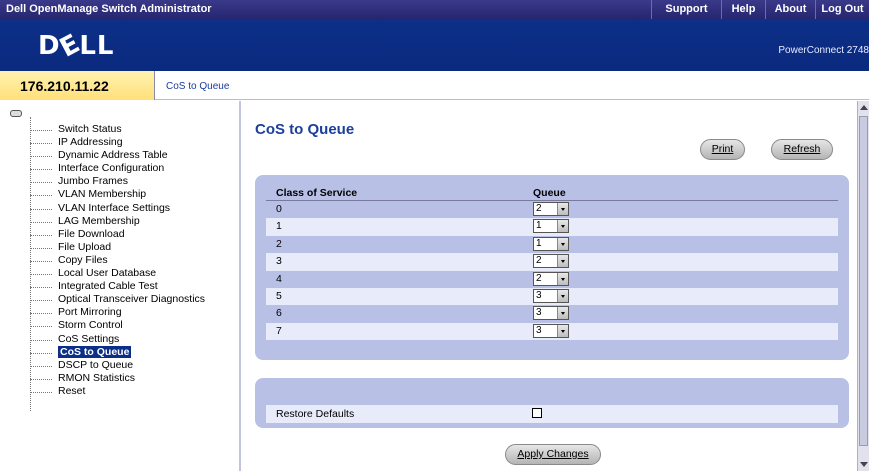 This screenshot has height=471, width=869. I want to click on nav-item: VLAN Membership, so click(117, 194).